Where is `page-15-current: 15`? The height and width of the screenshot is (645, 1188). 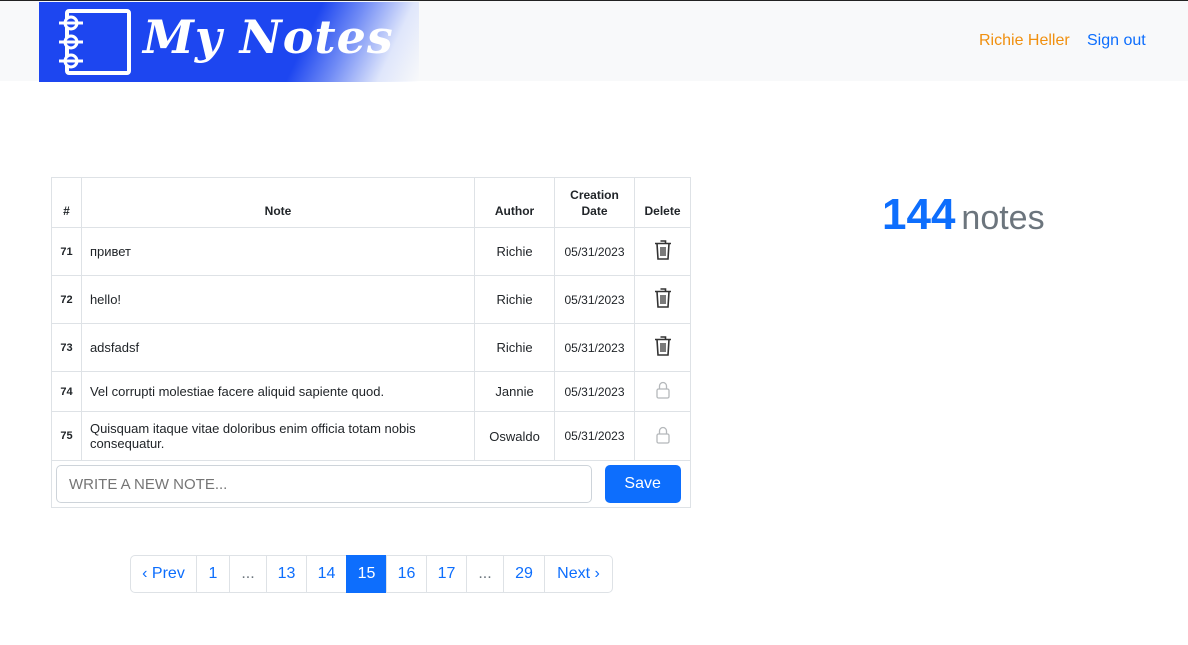
page-15-current: 15 is located at coordinates (366, 574).